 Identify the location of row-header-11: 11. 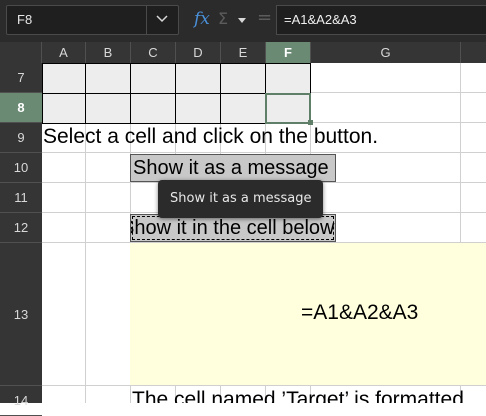
(21, 198).